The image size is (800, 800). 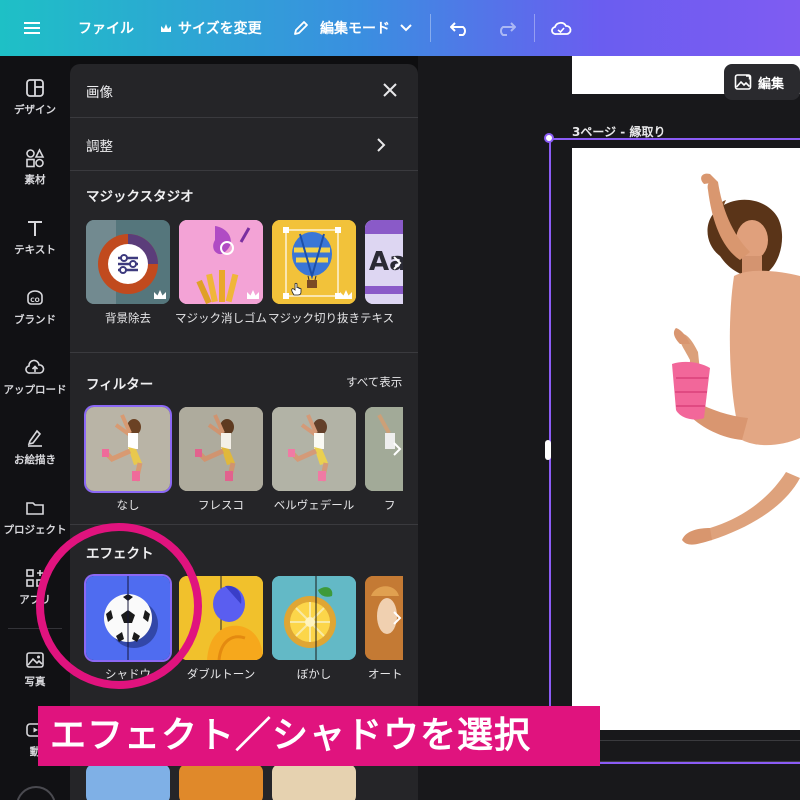 What do you see at coordinates (35, 366) in the screenshot?
I see `upload-icon` at bounding box center [35, 366].